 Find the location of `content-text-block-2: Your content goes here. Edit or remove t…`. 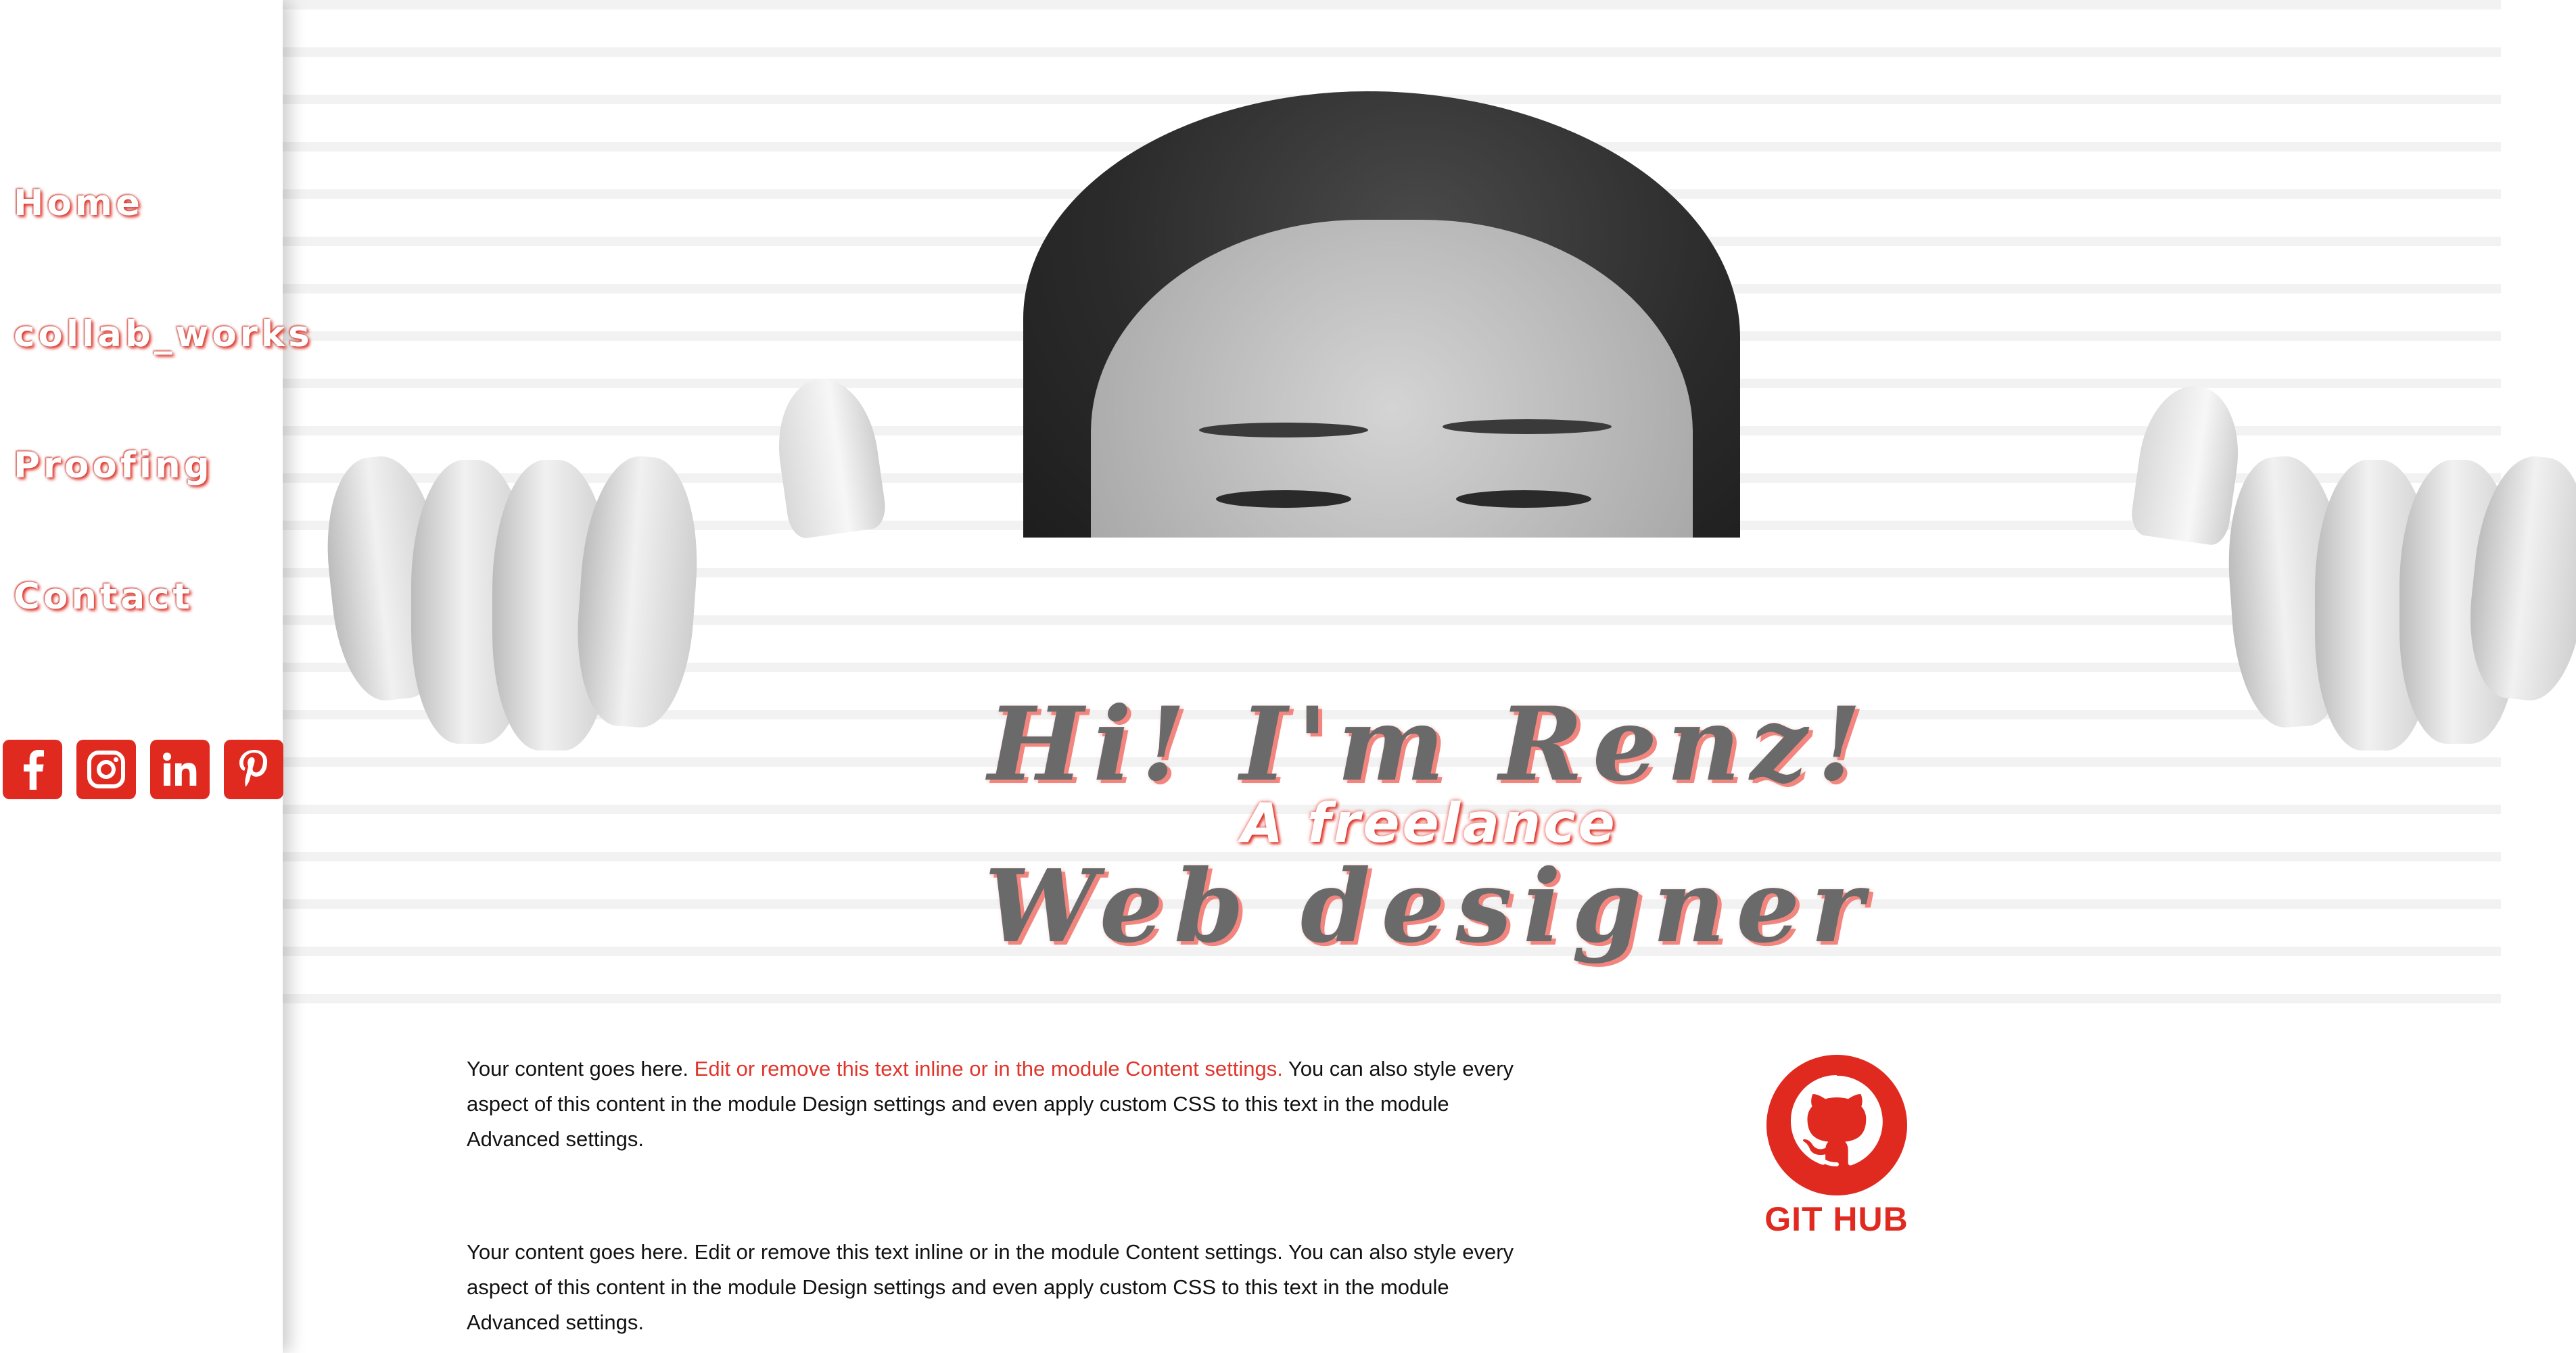

content-text-block-2: Your content goes here. Edit or remove t… is located at coordinates (1001, 1287).